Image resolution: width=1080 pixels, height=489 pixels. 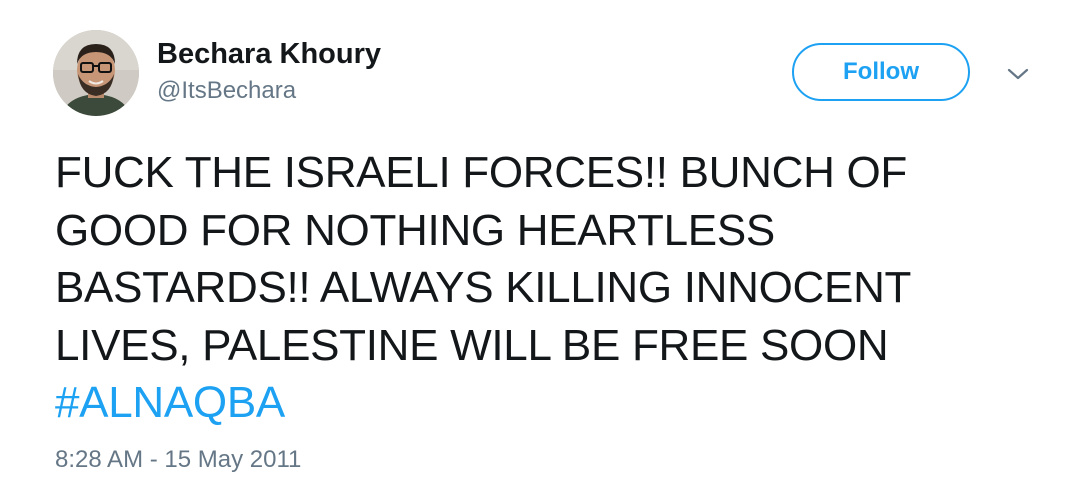 I want to click on tweet-timestamp: 8:28 AM - 15 May 2011, so click(x=178, y=460).